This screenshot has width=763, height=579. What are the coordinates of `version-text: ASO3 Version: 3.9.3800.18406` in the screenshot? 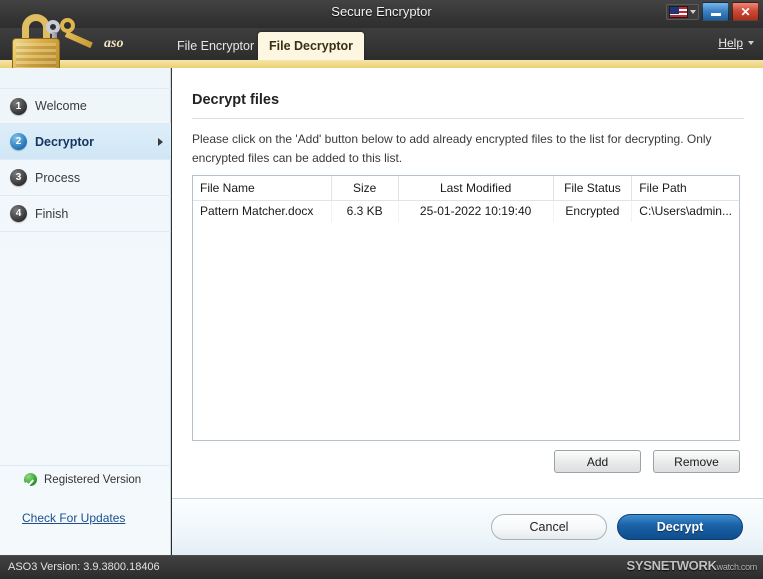 It's located at (84, 567).